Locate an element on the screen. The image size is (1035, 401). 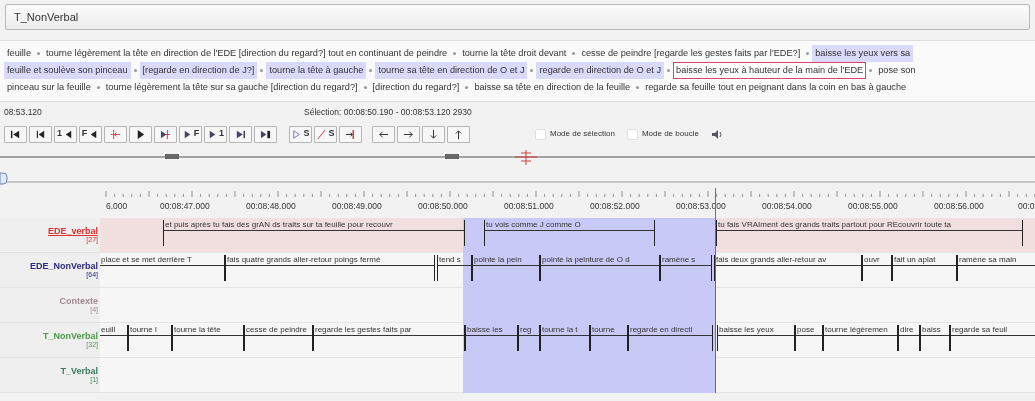
checkbox-label: Mode de boucle is located at coordinates (670, 134).